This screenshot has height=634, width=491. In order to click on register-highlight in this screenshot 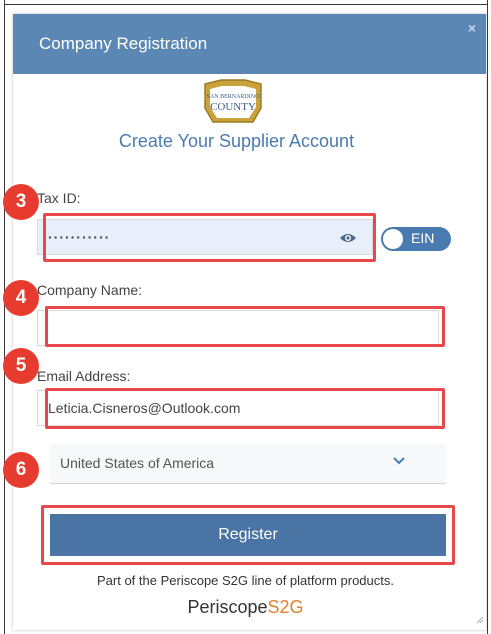, I will do `click(248, 535)`.